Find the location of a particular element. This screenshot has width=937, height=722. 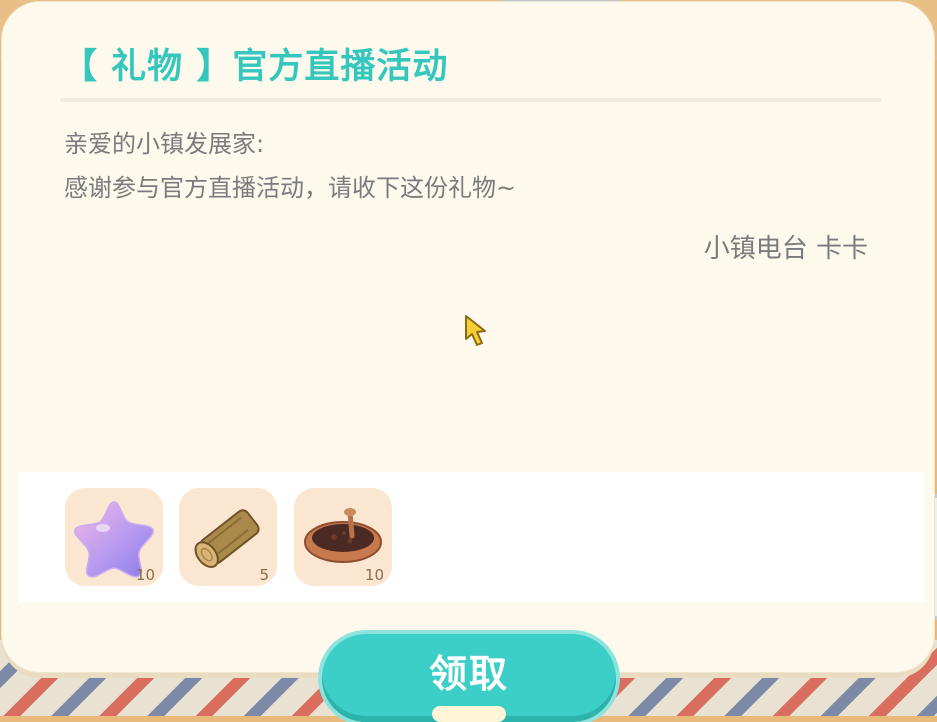

mail-greeting: 亲爱的小镇发展家: is located at coordinates (164, 144).